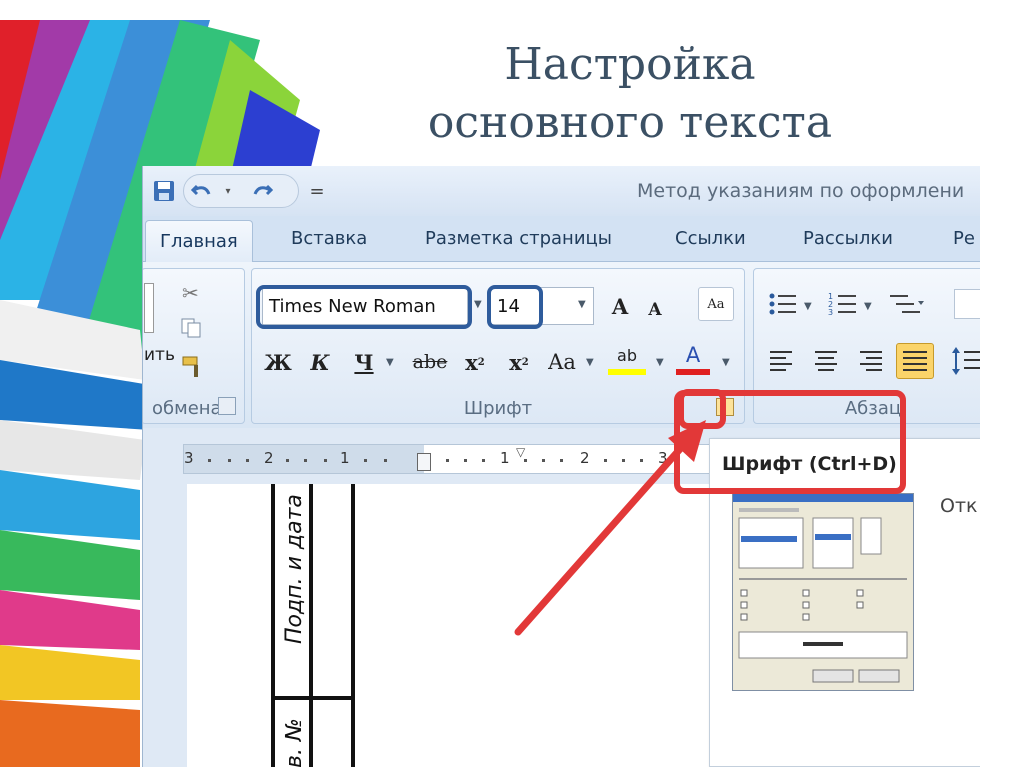 The image size is (1024, 767). Describe the element at coordinates (790, 442) in the screenshot. I see `tooltip-highlight-box` at that location.